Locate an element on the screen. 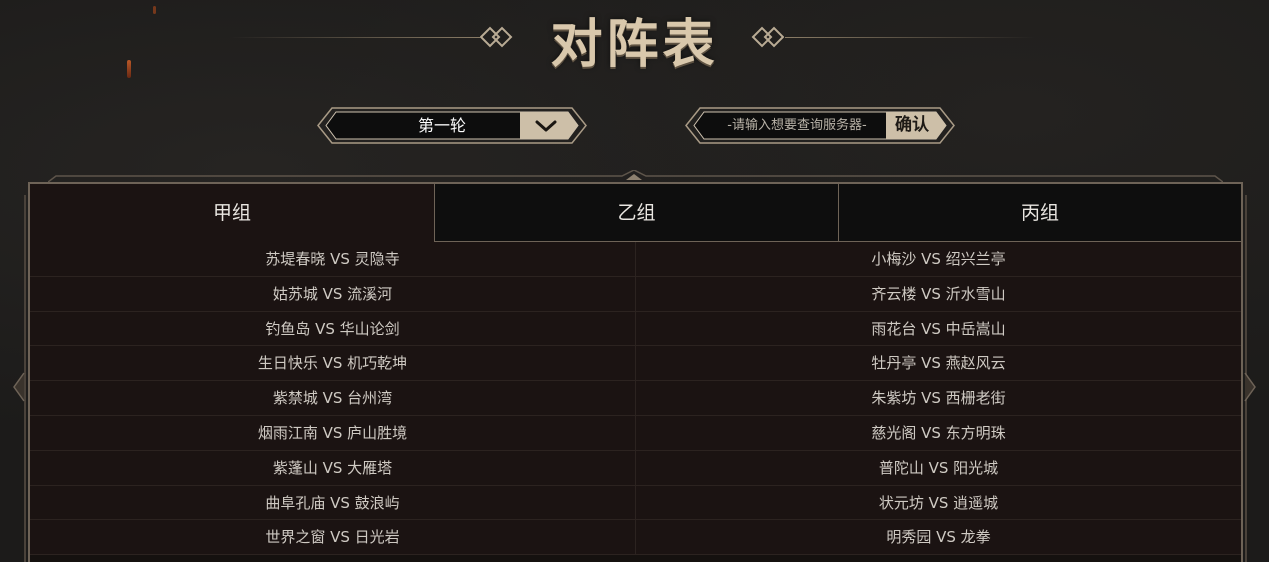 Image resolution: width=1269 pixels, height=562 pixels. table-row: 苏堤春晓 VS 灵隐寺 小梅沙 VS 绍兴兰亭 is located at coordinates (635, 259).